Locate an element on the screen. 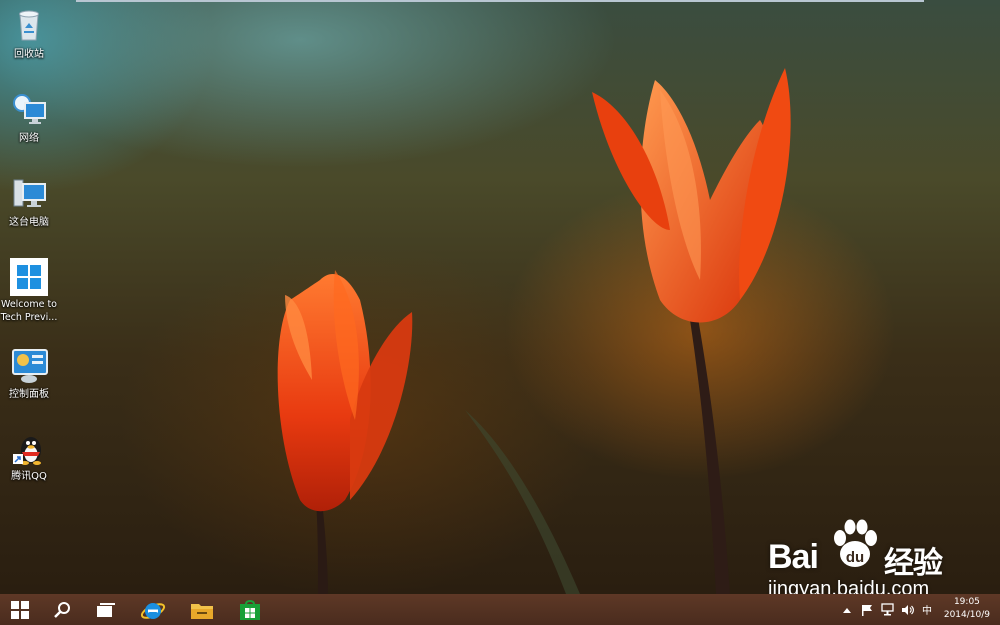  clock-date: 2014/10/9 is located at coordinates (966, 615).